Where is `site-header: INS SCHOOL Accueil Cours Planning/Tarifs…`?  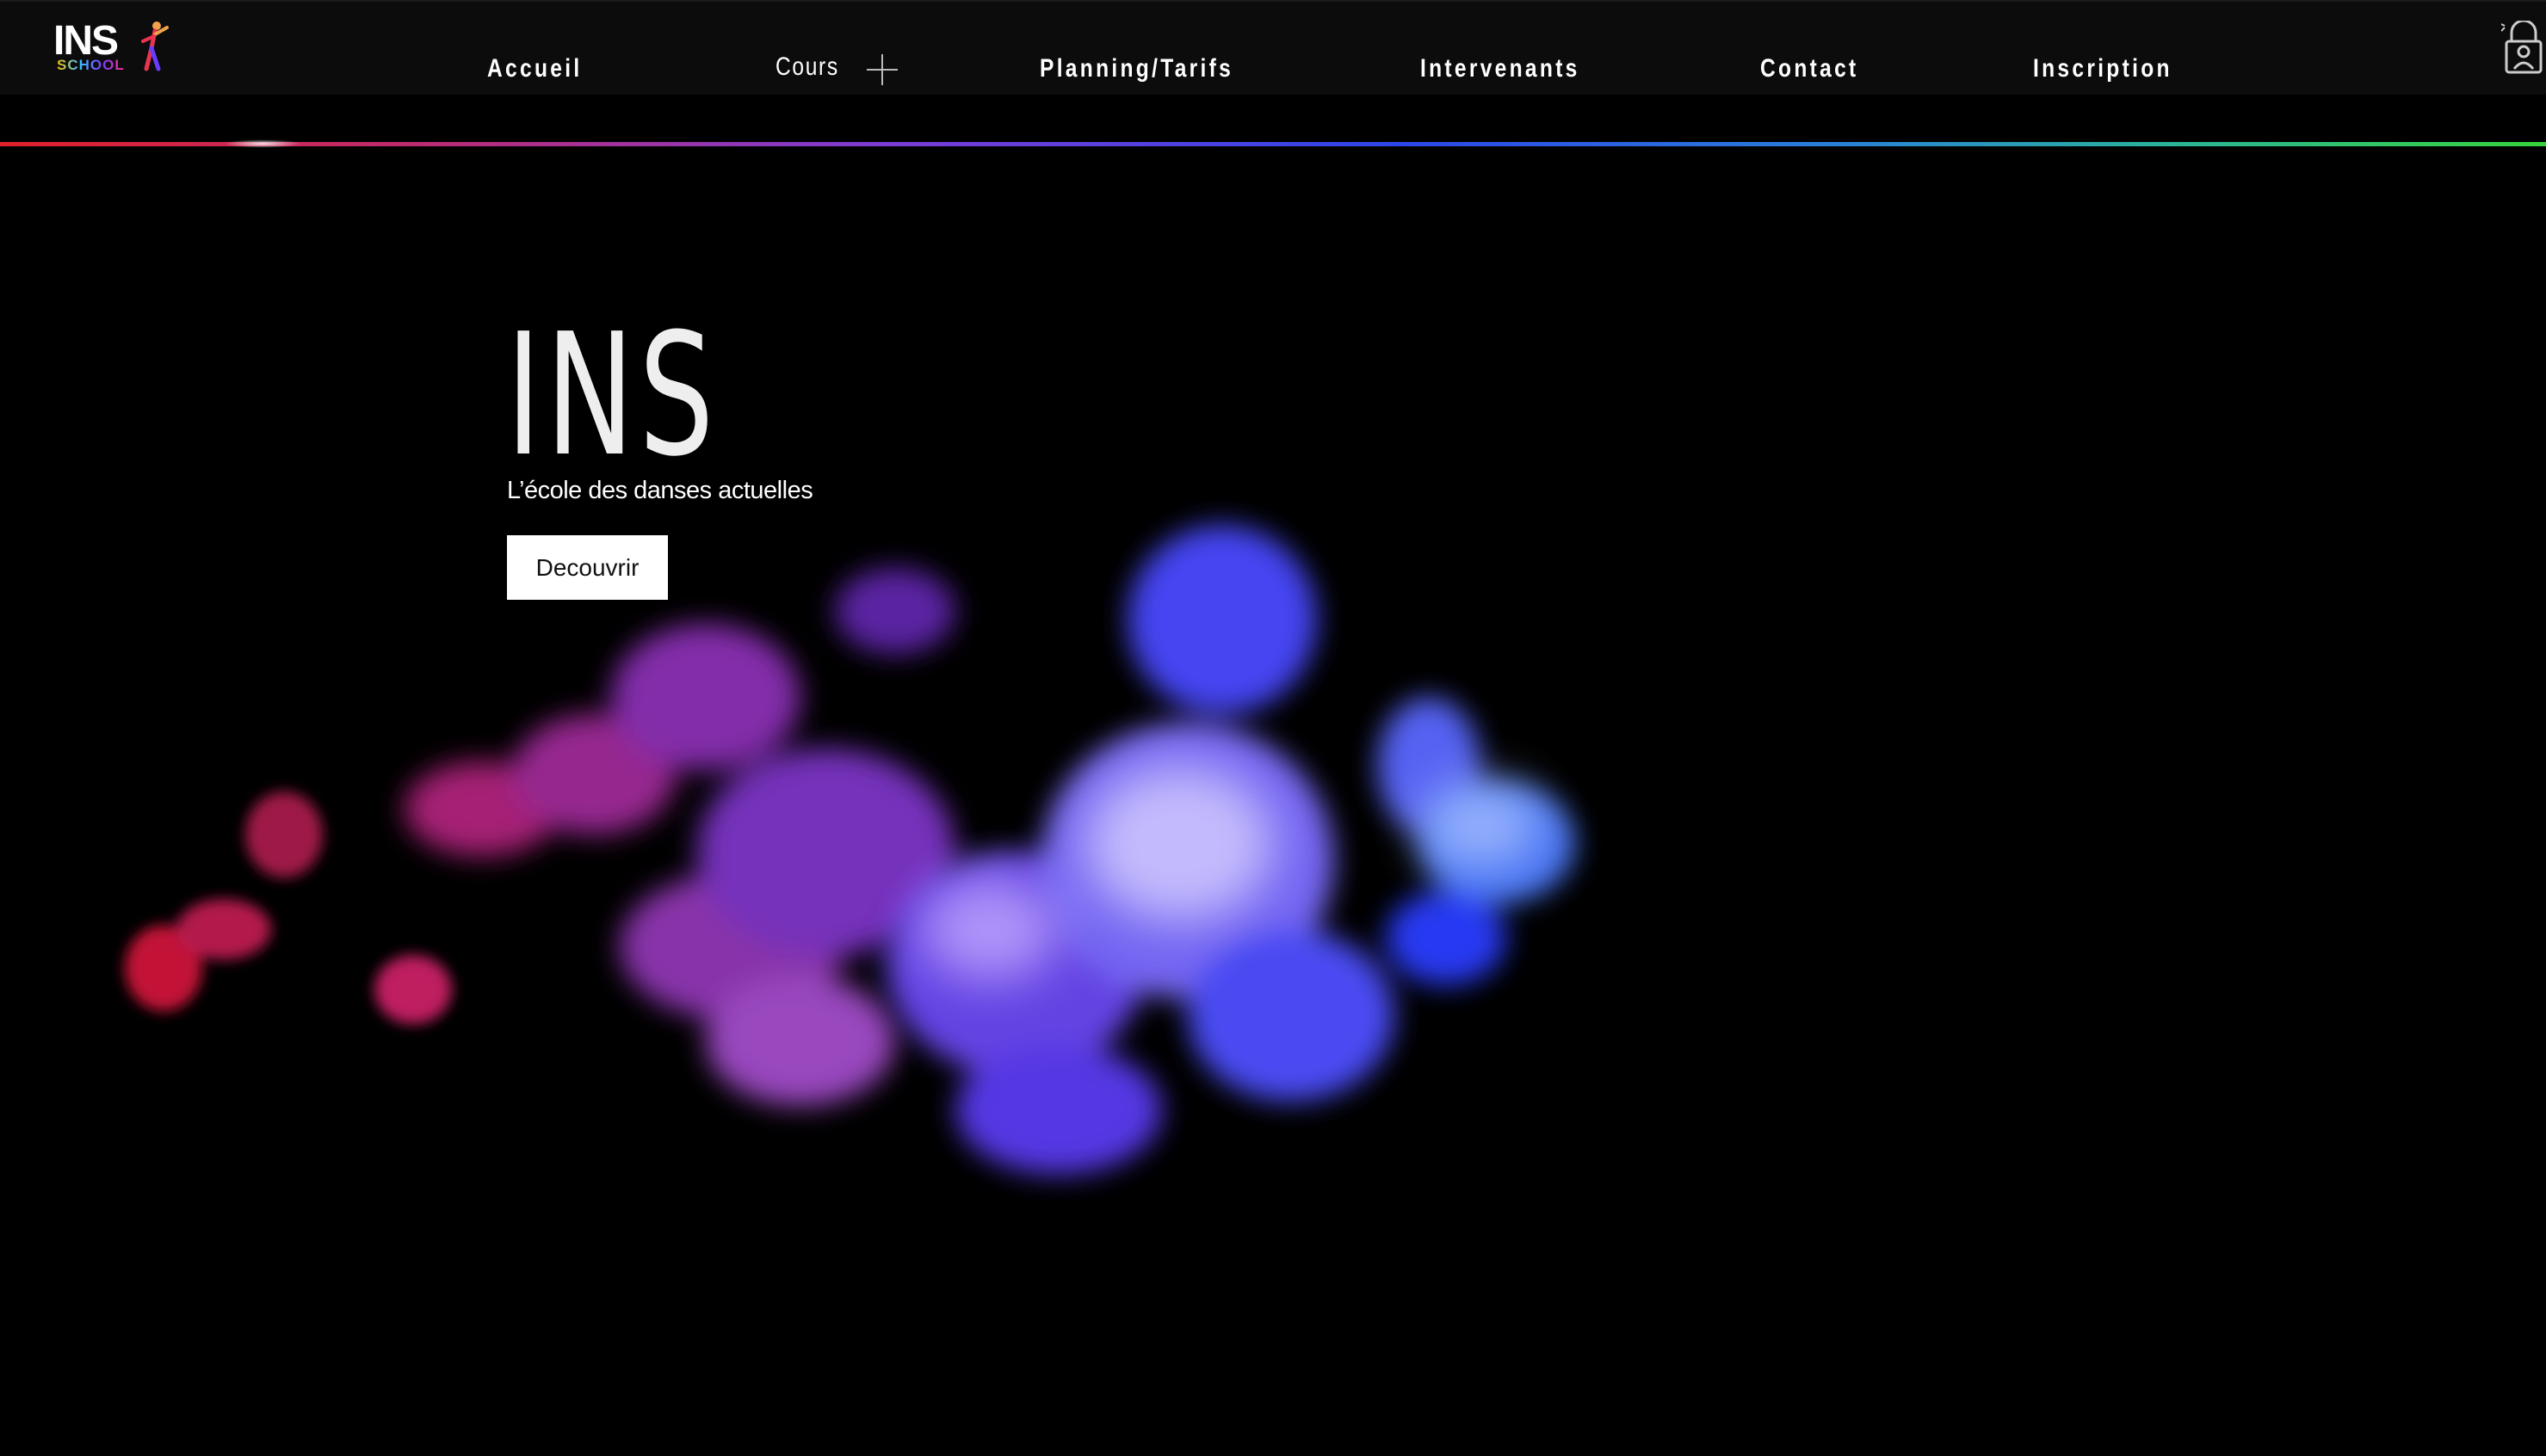
site-header: INS SCHOOL Accueil Cours Planning/Tarifs… is located at coordinates (1273, 48).